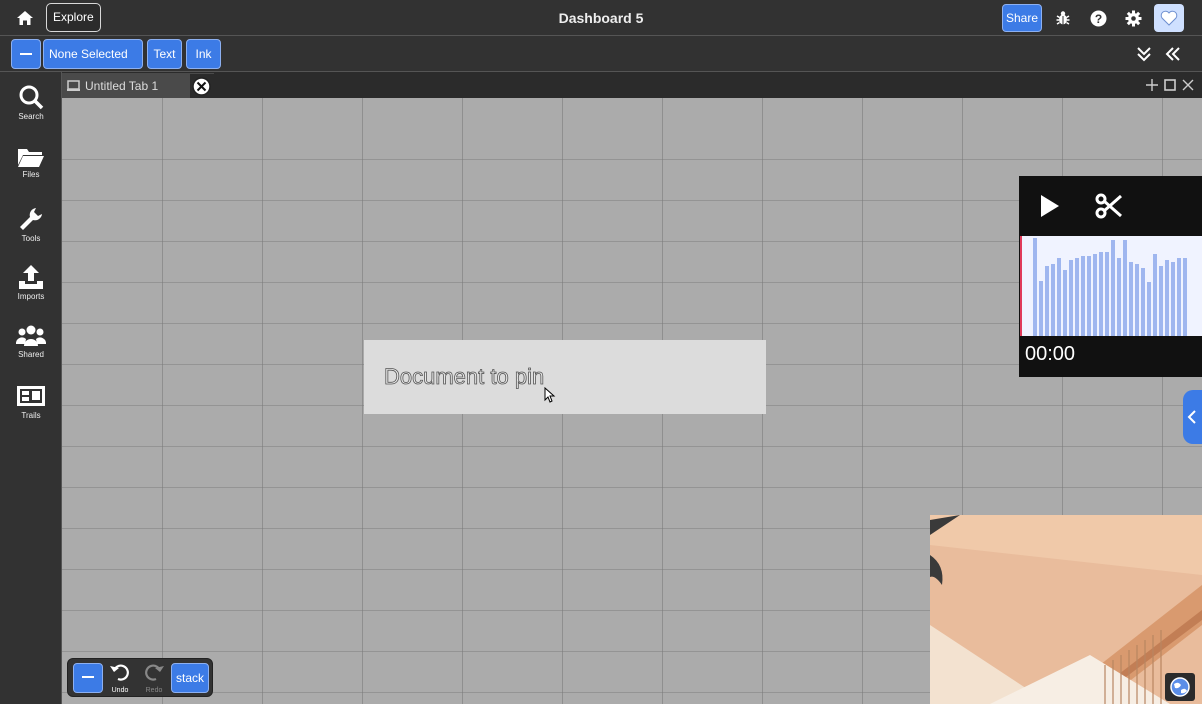  Describe the element at coordinates (31, 396) in the screenshot. I see `trails-icon` at that location.